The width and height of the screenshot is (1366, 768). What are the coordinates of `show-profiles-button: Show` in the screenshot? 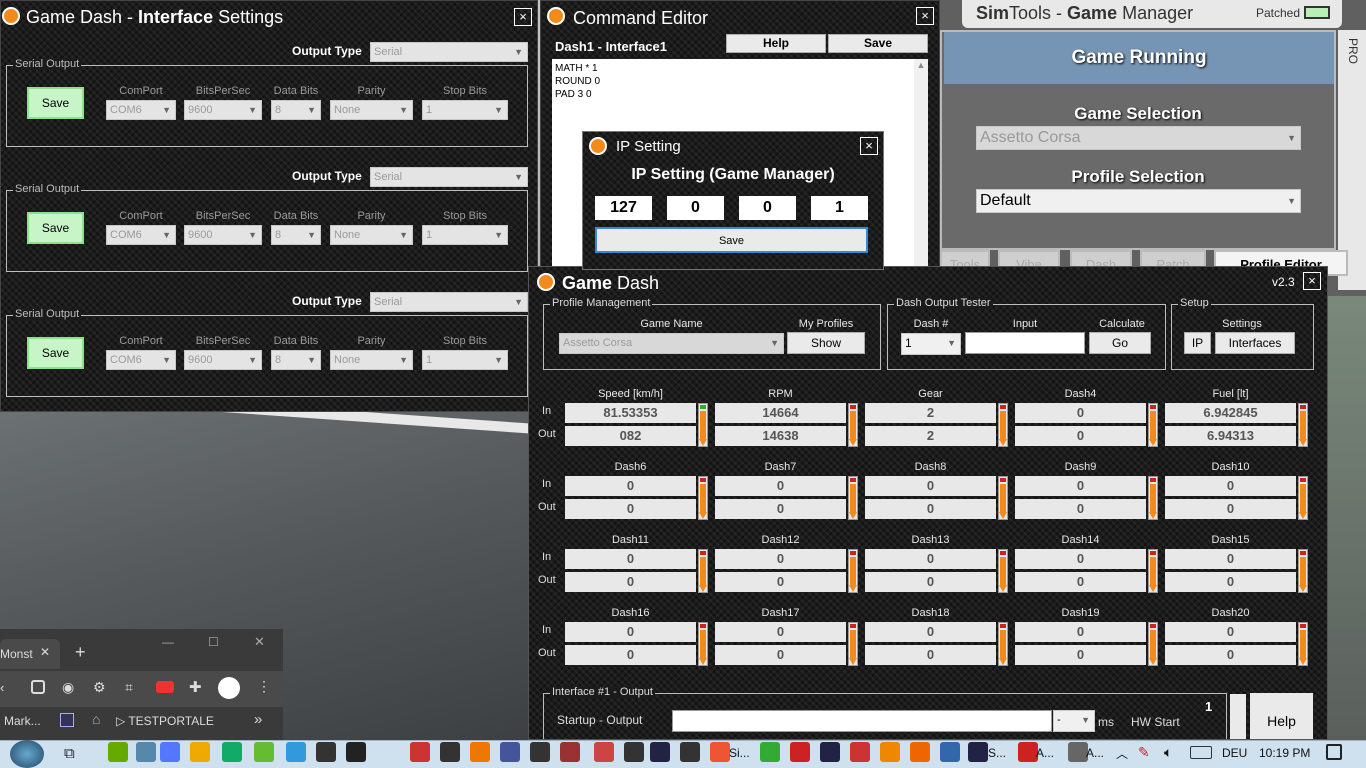 It's located at (826, 343).